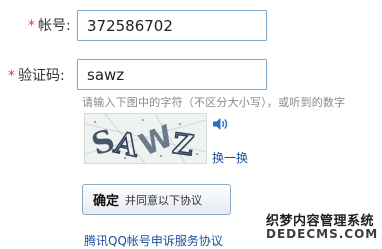  Describe the element at coordinates (41, 76) in the screenshot. I see `captcha-label: 验证码:` at that location.